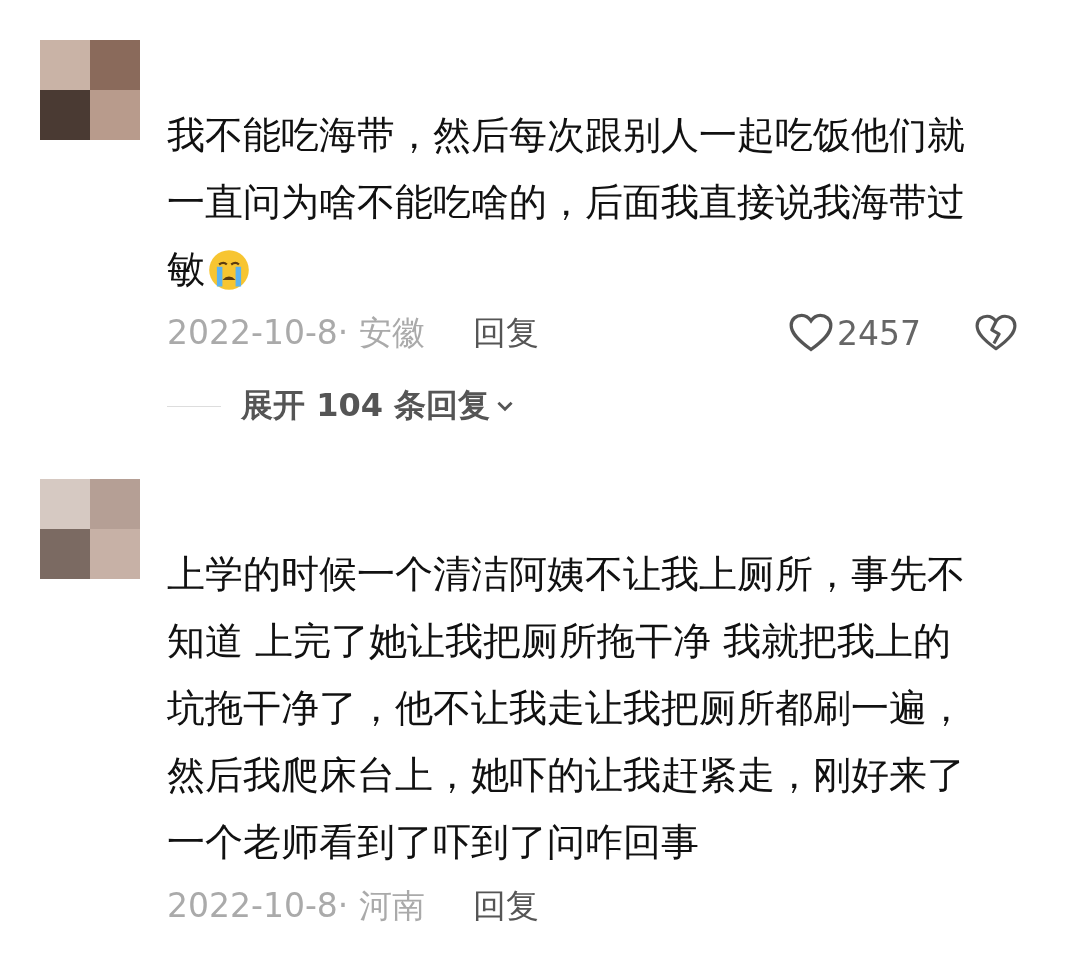  What do you see at coordinates (566, 202) in the screenshot?
I see `comment-line: 一直问为啥不能吃啥的，后面我直接说我海带过` at bounding box center [566, 202].